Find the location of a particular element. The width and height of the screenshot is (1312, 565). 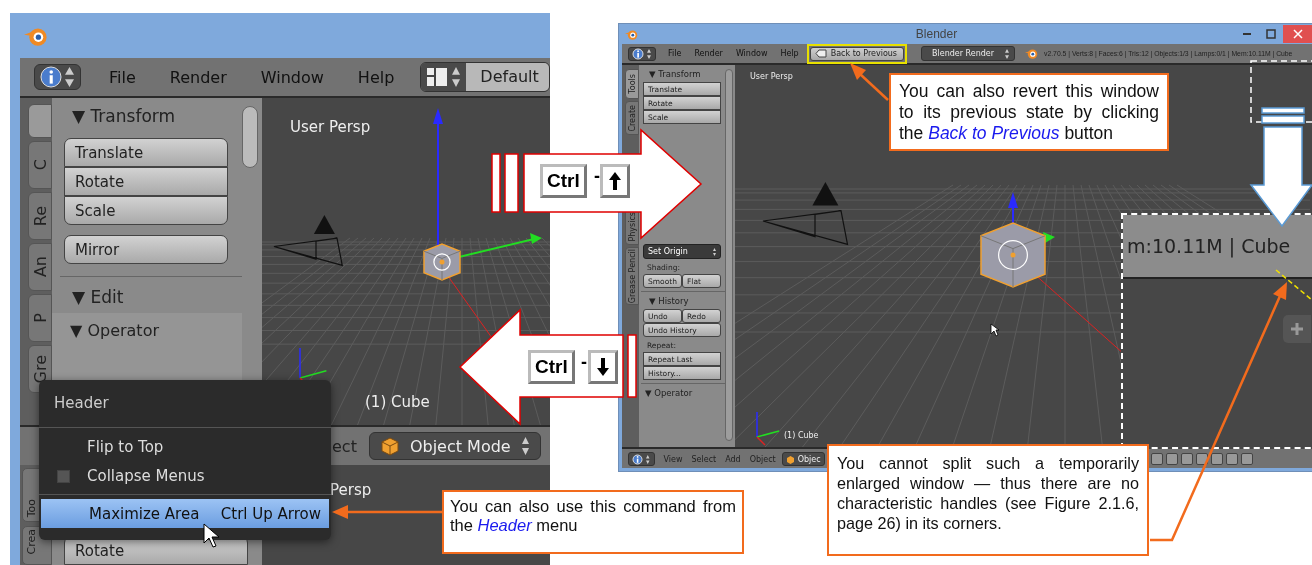

mode-dropdown: Object Mode is located at coordinates (454, 446).